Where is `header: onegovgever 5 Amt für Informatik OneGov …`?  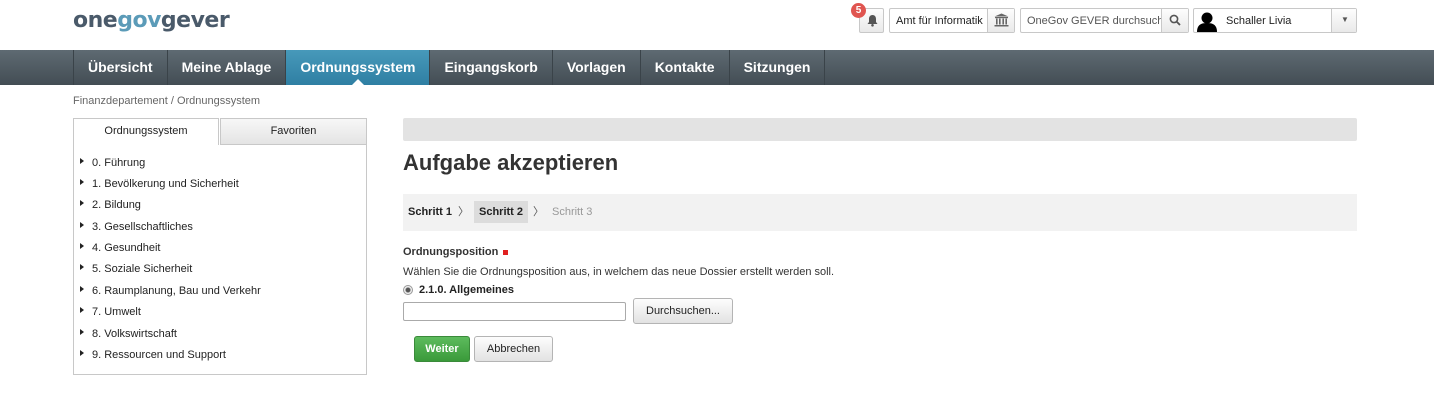
header: onegovgever 5 Amt für Informatik OneGov … is located at coordinates (717, 25).